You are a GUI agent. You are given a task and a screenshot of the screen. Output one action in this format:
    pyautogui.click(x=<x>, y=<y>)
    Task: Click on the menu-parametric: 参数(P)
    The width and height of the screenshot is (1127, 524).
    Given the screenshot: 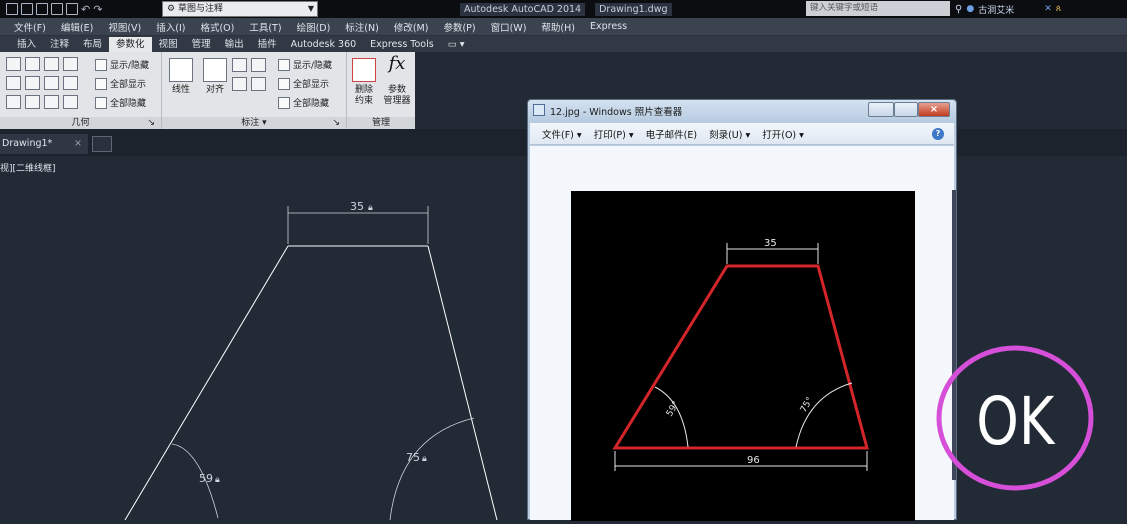 What is the action you would take?
    pyautogui.click(x=459, y=27)
    